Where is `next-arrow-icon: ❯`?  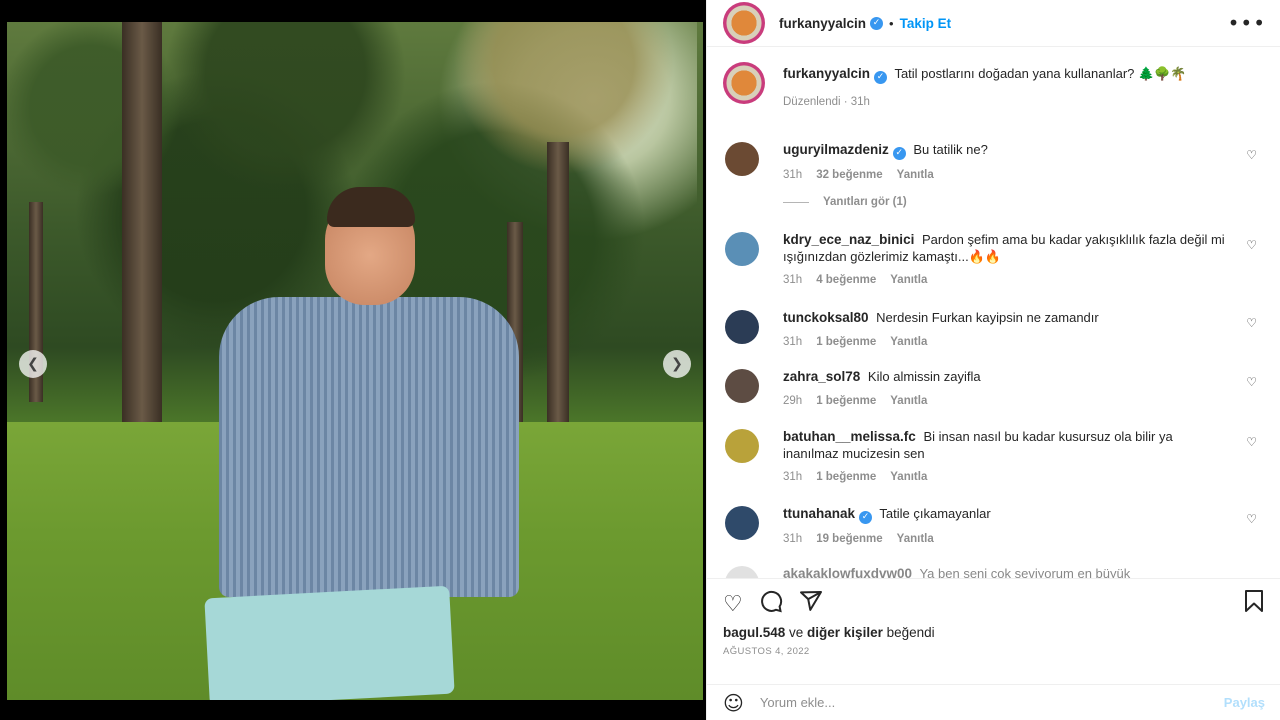
next-arrow-icon: ❯ is located at coordinates (677, 364).